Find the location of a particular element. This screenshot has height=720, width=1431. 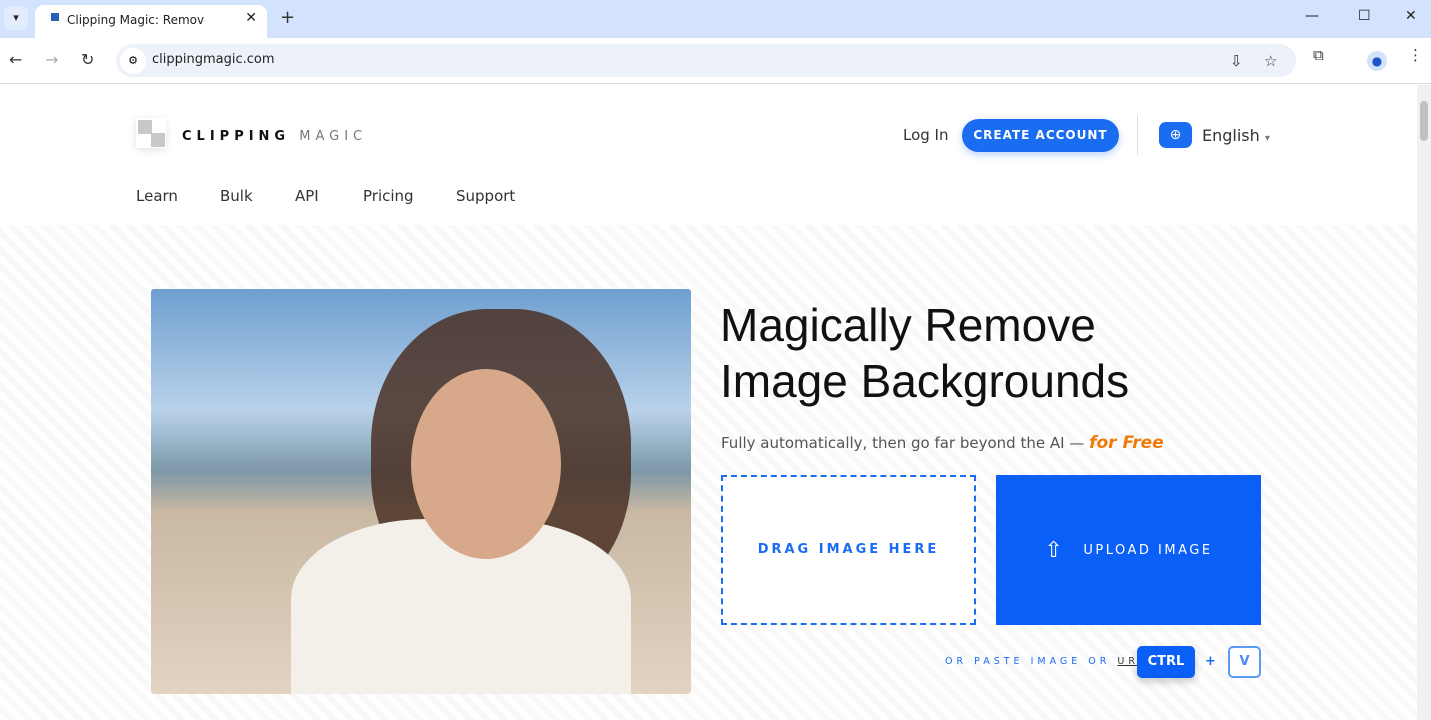

language-selector: English ▾ is located at coordinates (1236, 135).